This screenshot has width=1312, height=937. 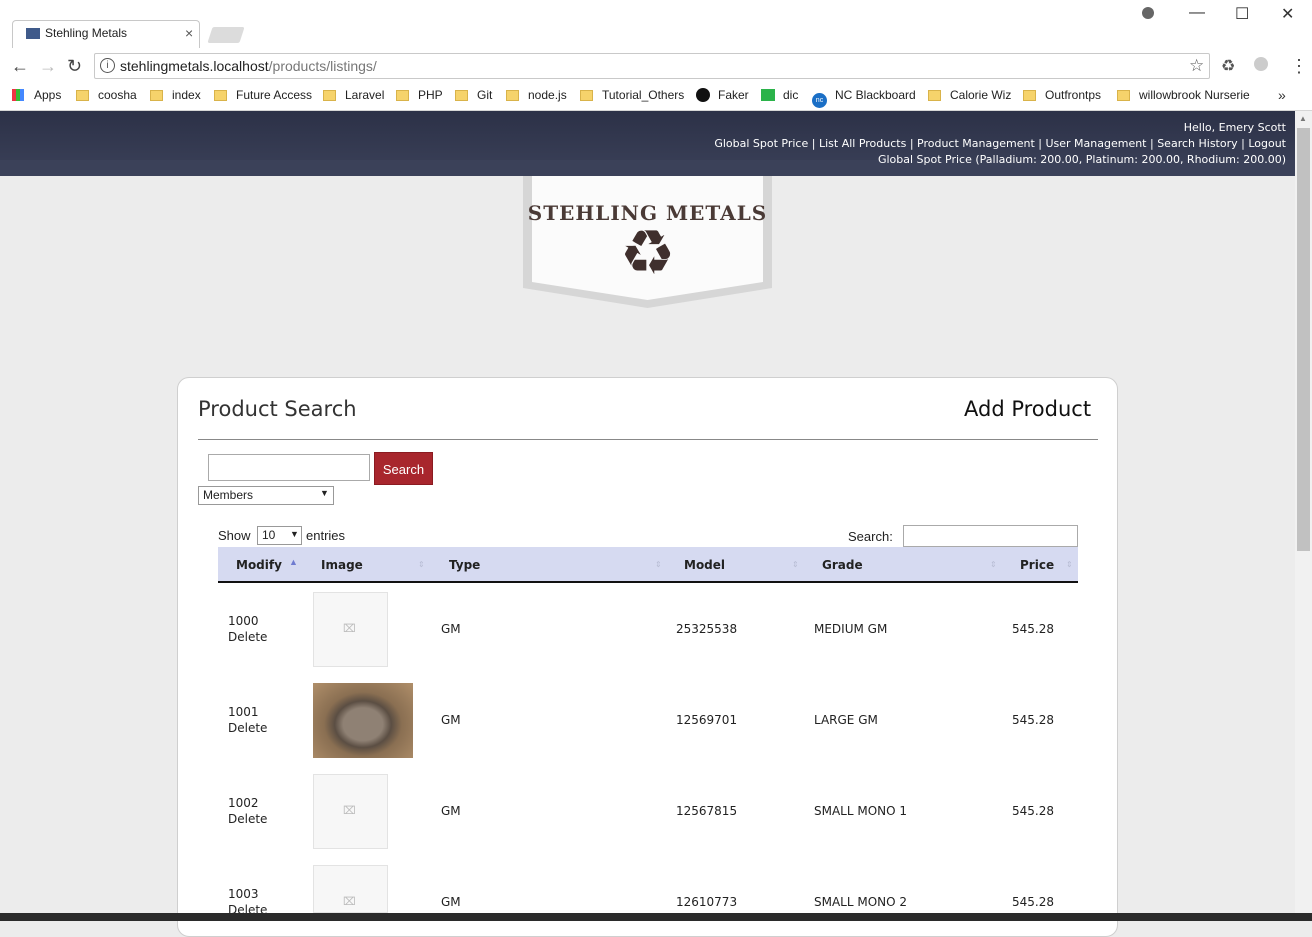 I want to click on nav-user-management: User Management, so click(x=1095, y=143).